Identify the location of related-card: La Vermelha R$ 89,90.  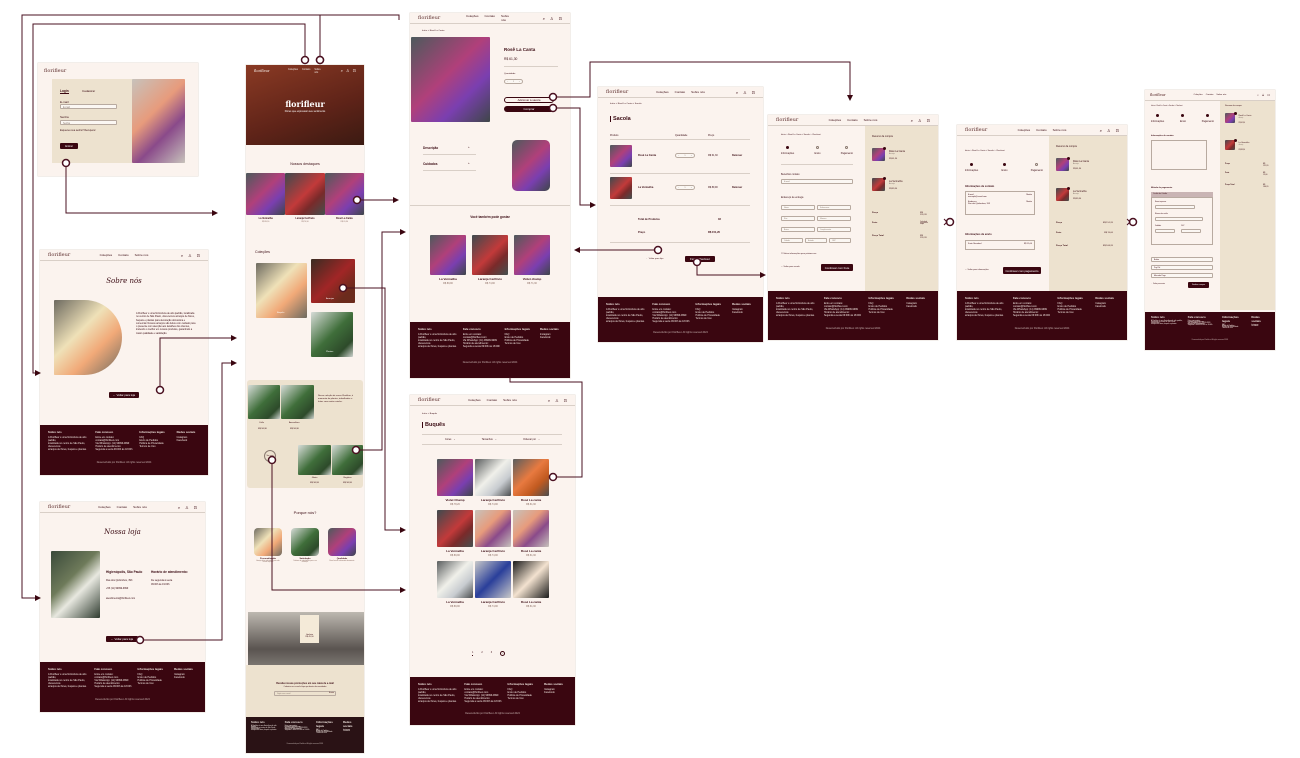
(448, 260).